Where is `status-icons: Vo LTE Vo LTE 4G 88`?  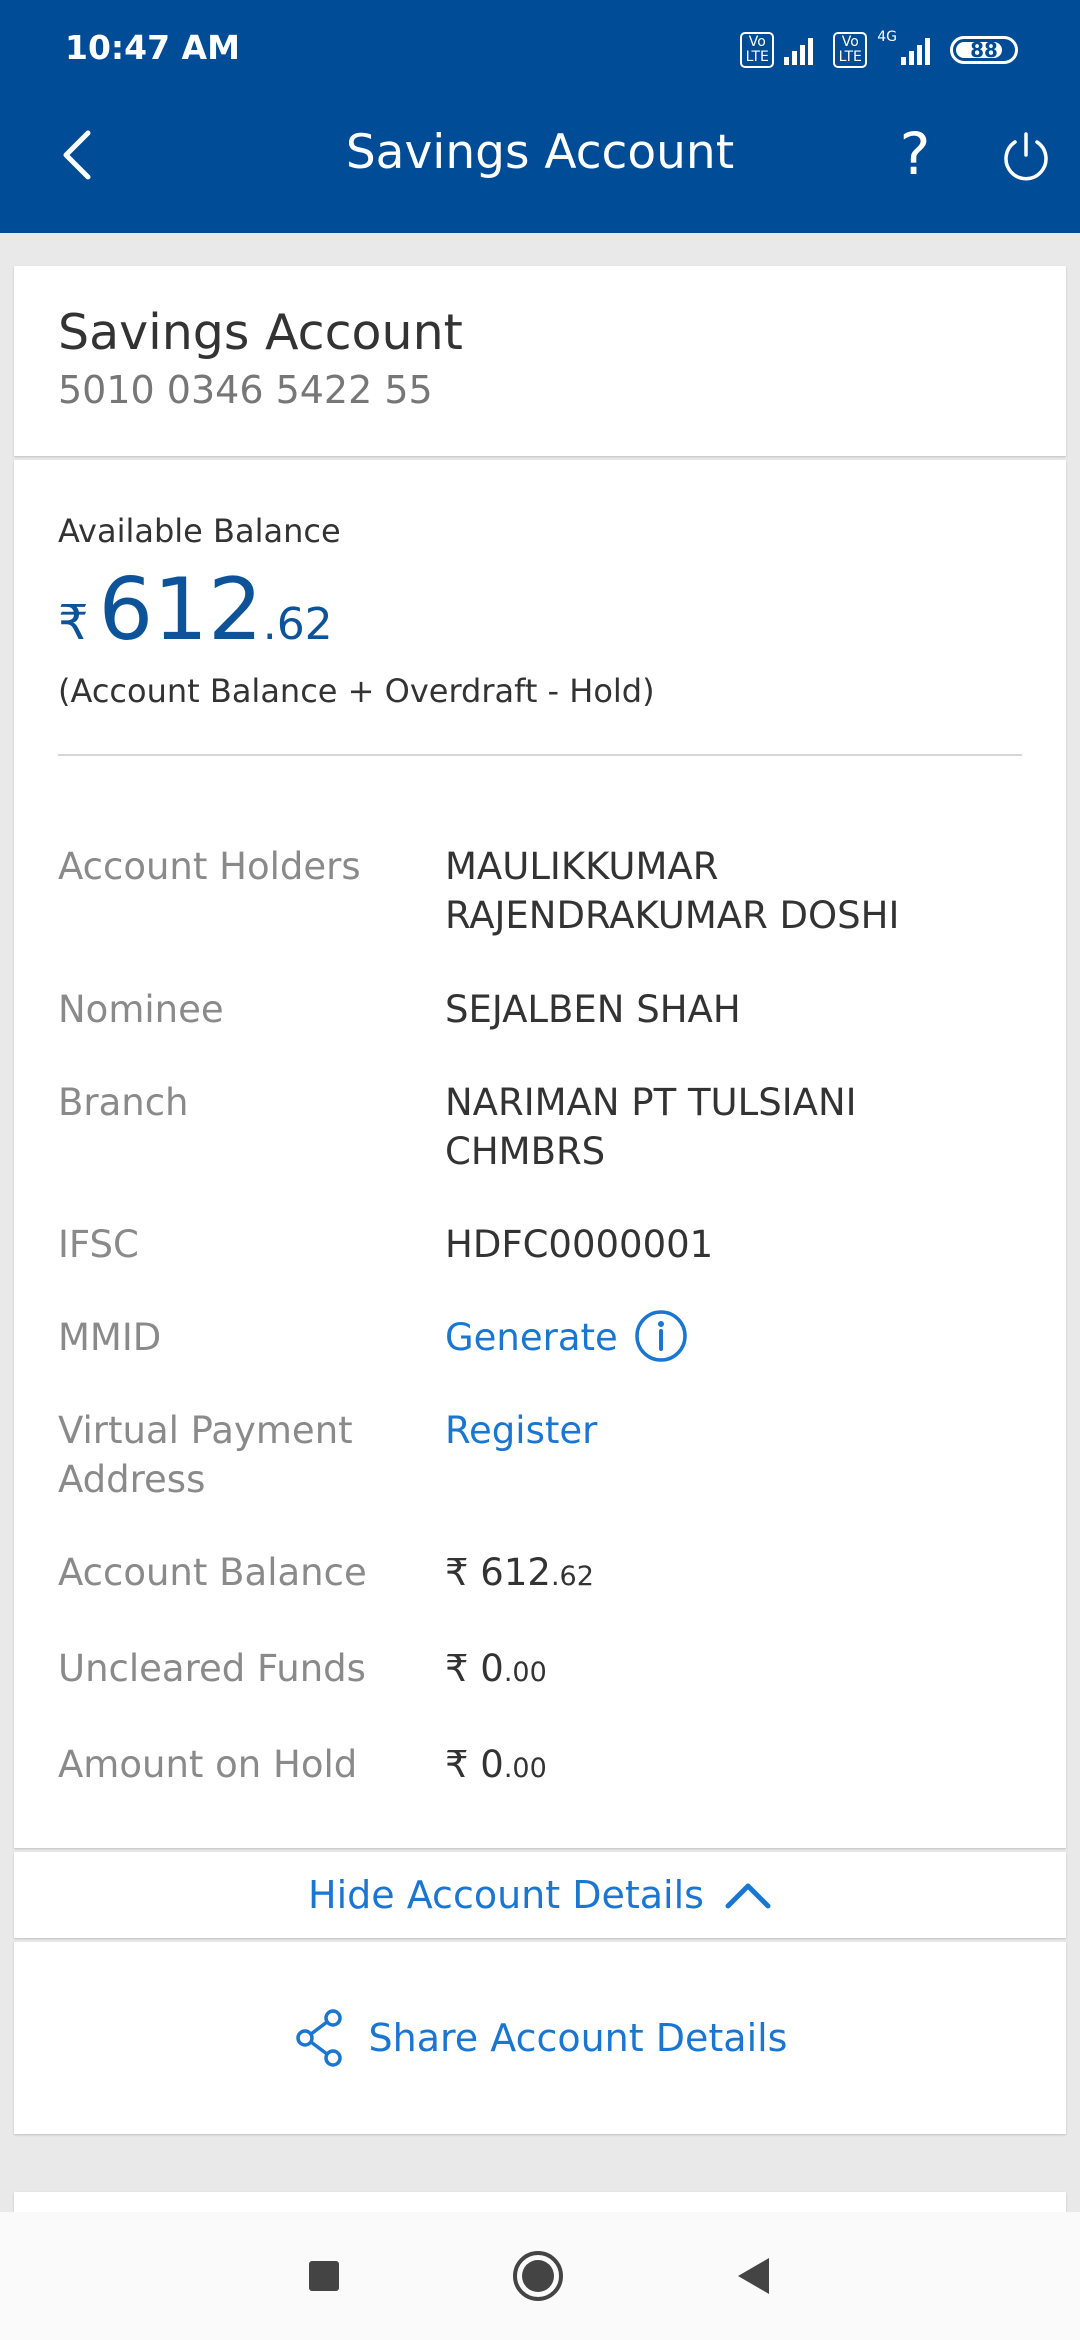
status-icons: Vo LTE Vo LTE 4G 88 is located at coordinates (879, 50).